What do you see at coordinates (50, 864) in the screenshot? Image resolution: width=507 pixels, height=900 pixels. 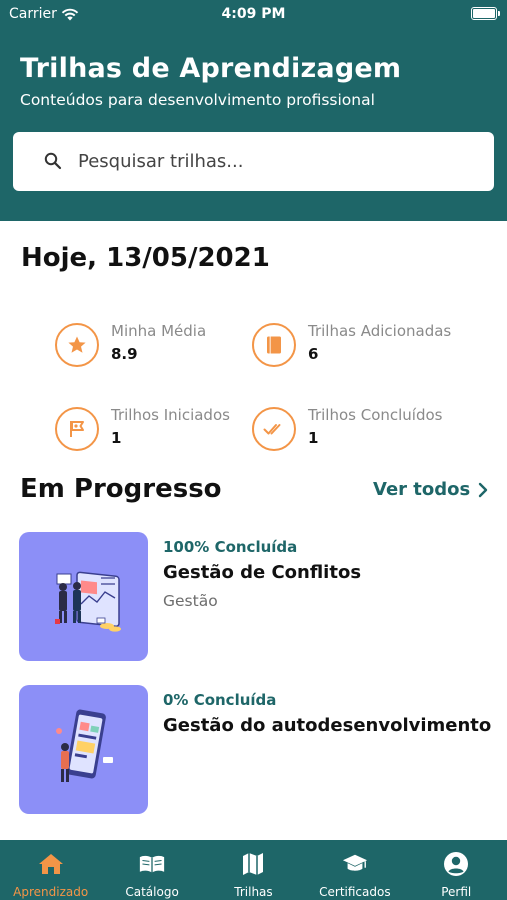 I see `home-icon` at bounding box center [50, 864].